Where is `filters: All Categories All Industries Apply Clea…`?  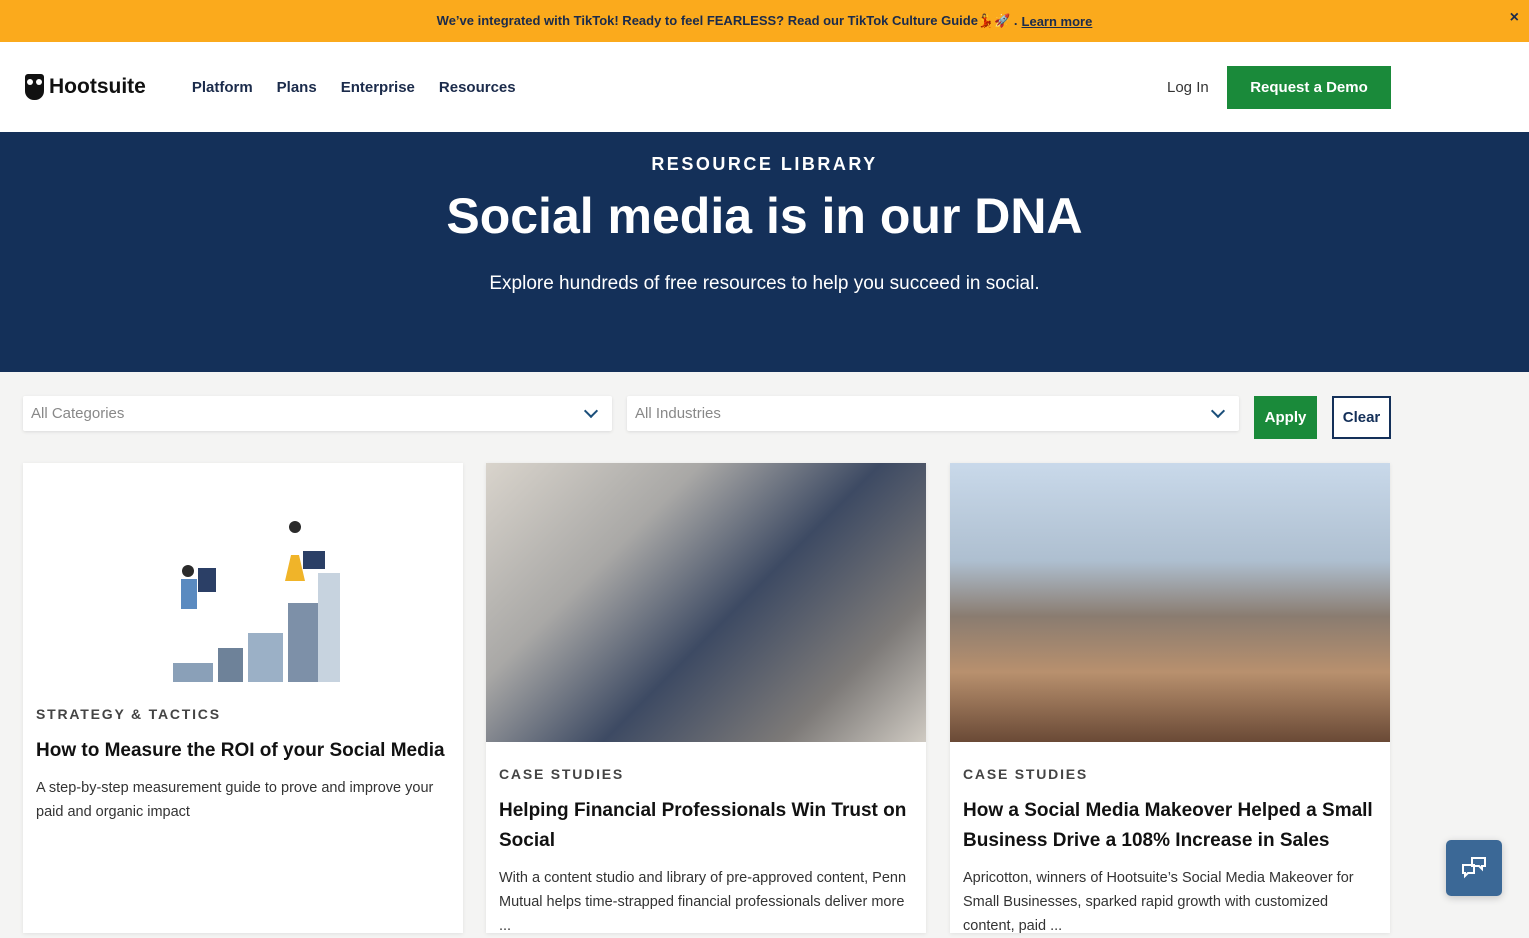 filters: All Categories All Industries Apply Clea… is located at coordinates (764, 417).